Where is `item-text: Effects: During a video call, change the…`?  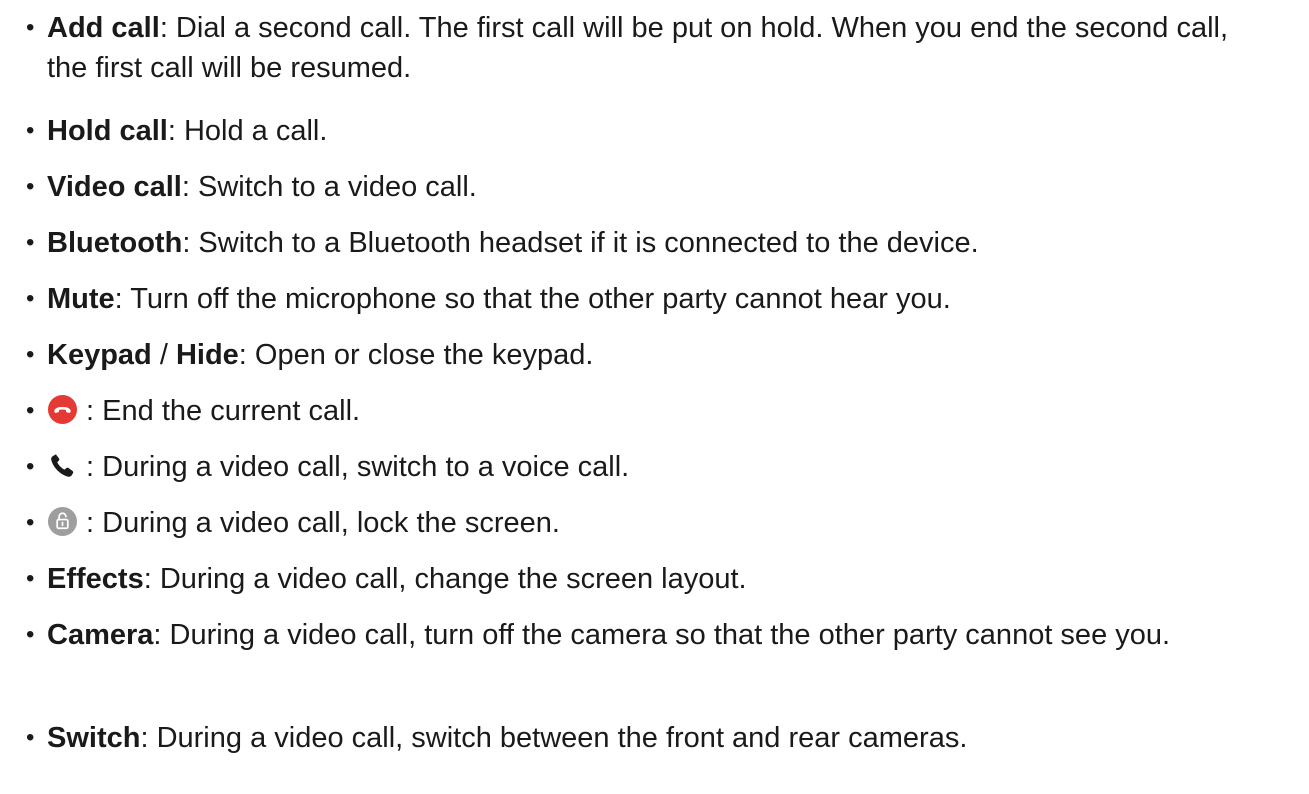 item-text: Effects: During a video call, change the… is located at coordinates (659, 579).